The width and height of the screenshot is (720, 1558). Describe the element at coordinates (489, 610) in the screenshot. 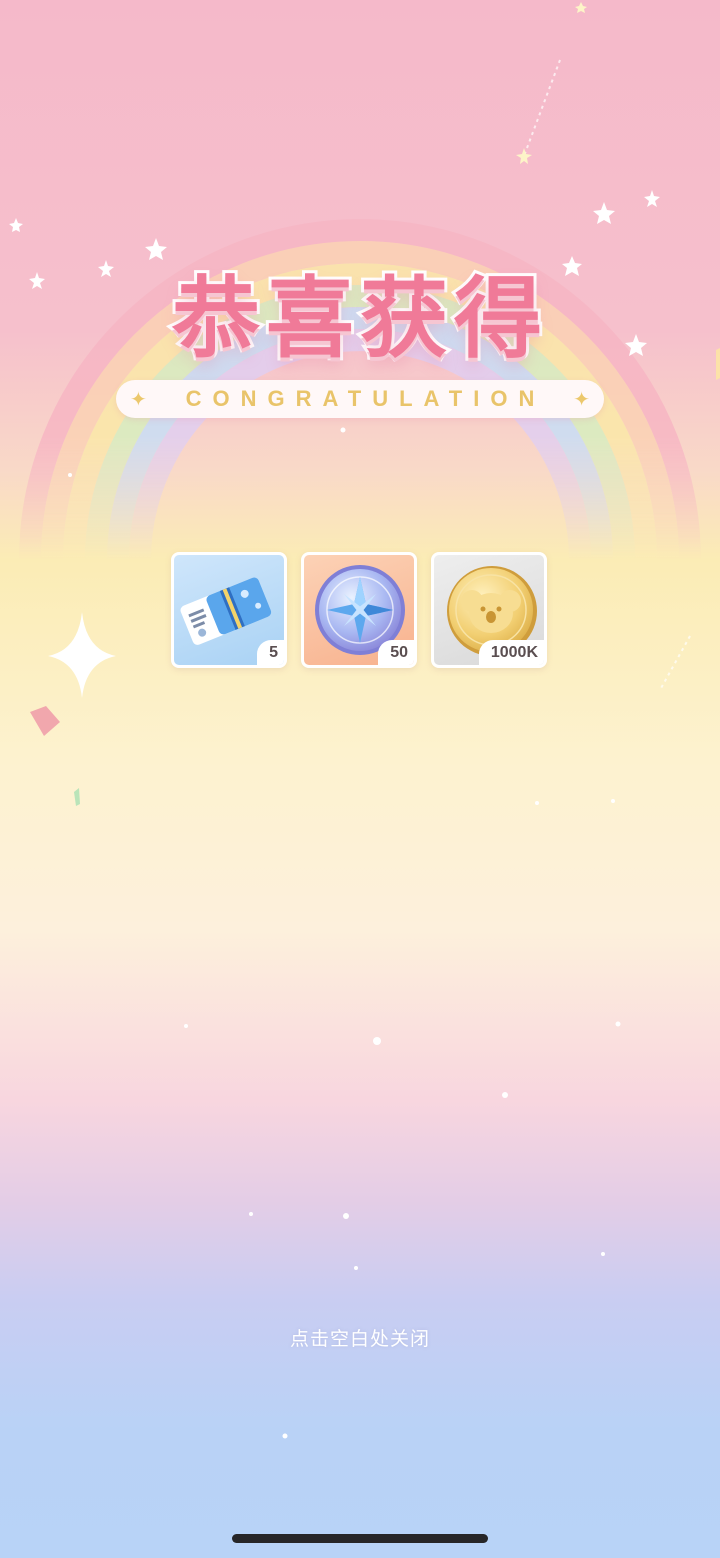

I see `reward-item-gold-coin: 1000K` at that location.